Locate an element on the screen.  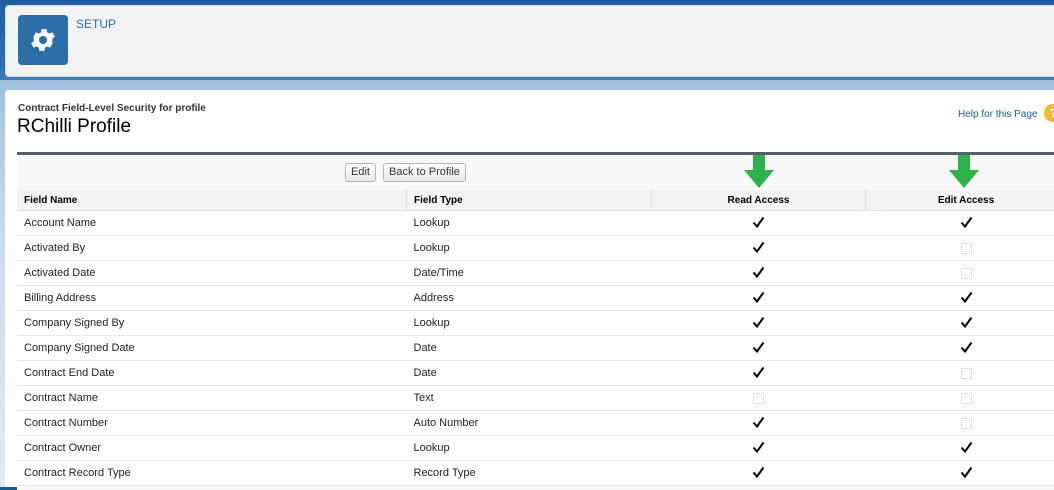
table-row: Contract OwnerLookup is located at coordinates (535, 448).